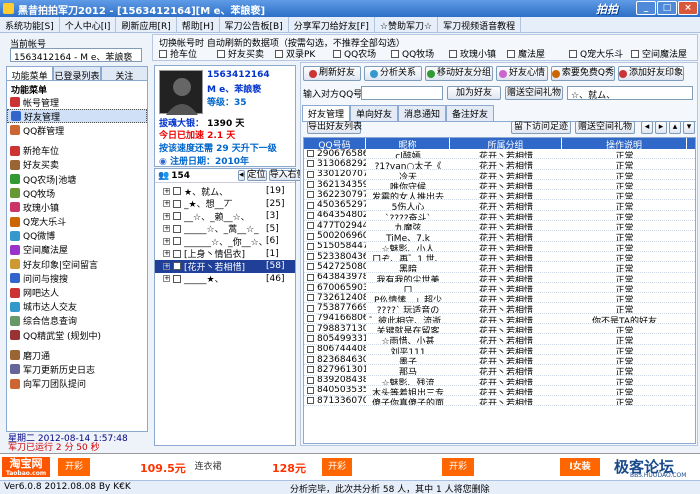 The width and height of the screenshot is (700, 494). I want to click on switch-option: 双录PK, so click(304, 53).